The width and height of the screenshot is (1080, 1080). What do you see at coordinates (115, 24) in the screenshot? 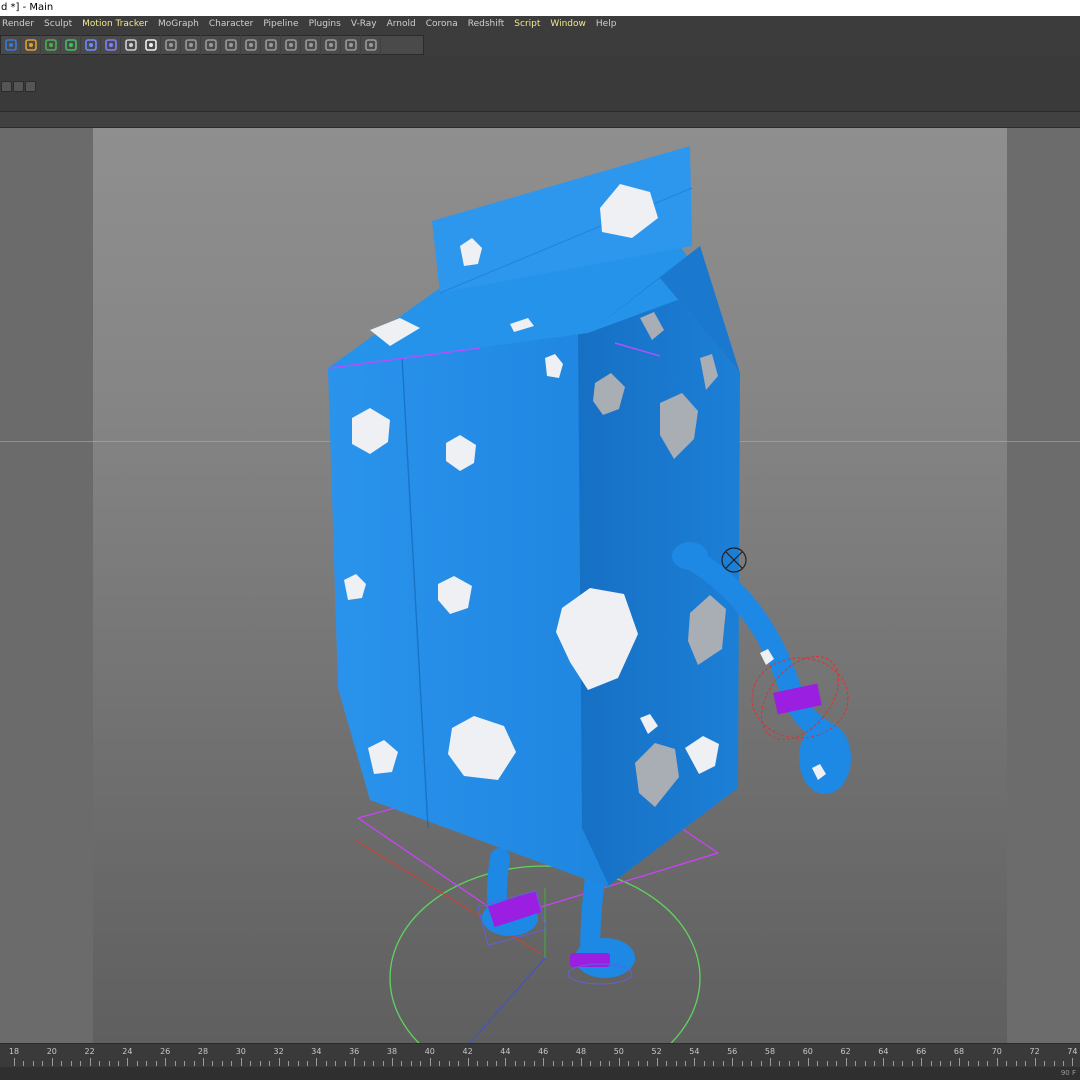
I see `menu-motion-tracker: Motion Tracker` at bounding box center [115, 24].